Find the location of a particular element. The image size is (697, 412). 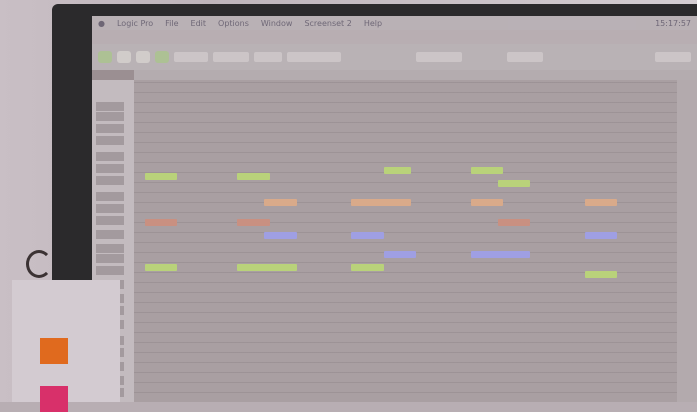

menu-window: Window is located at coordinates (277, 23).